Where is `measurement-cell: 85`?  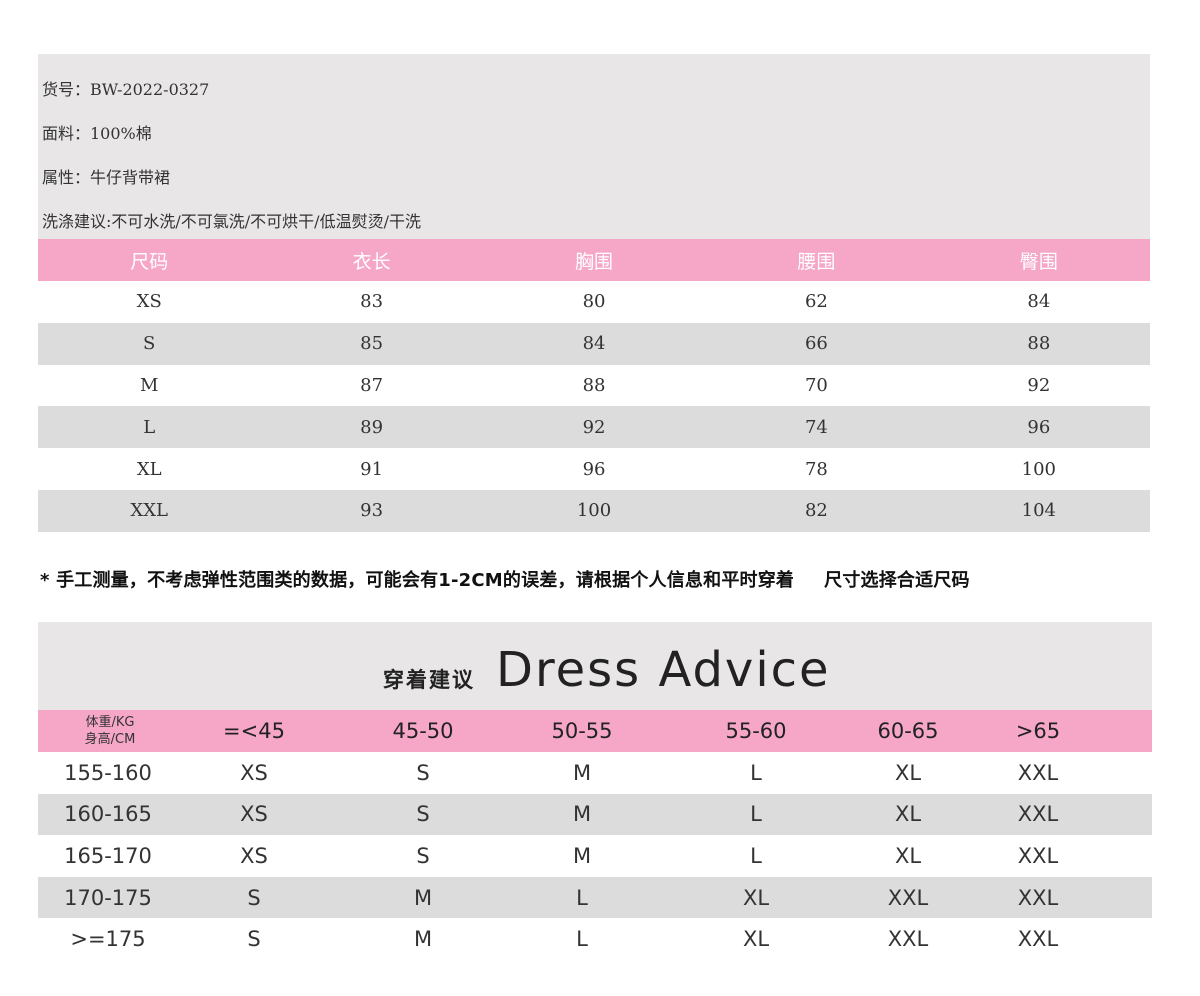
measurement-cell: 85 is located at coordinates (372, 344).